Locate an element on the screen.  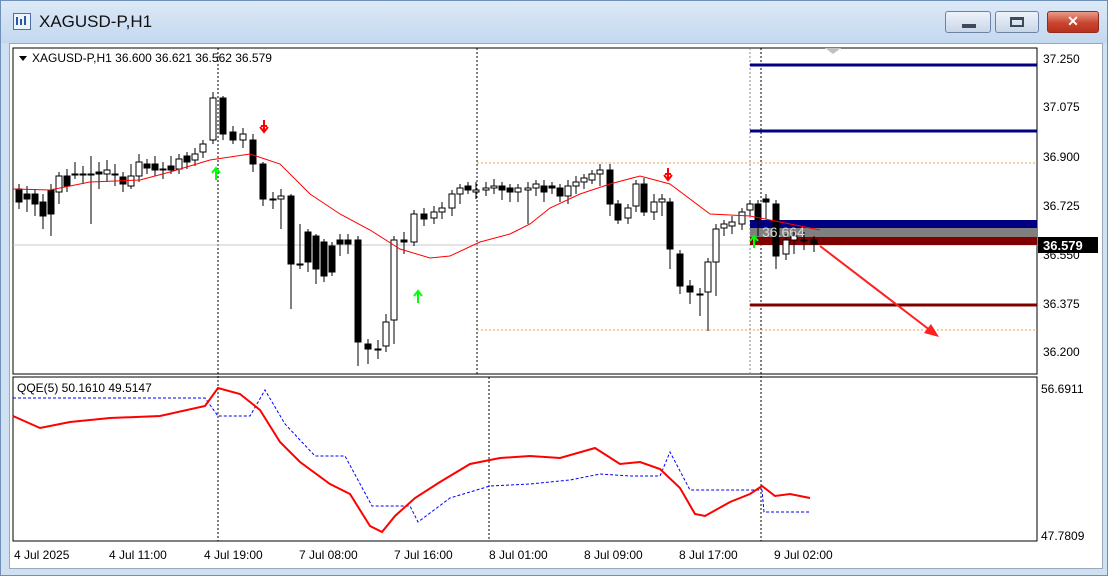
indicator-max-label: 56.6911 is located at coordinates (1062, 389).